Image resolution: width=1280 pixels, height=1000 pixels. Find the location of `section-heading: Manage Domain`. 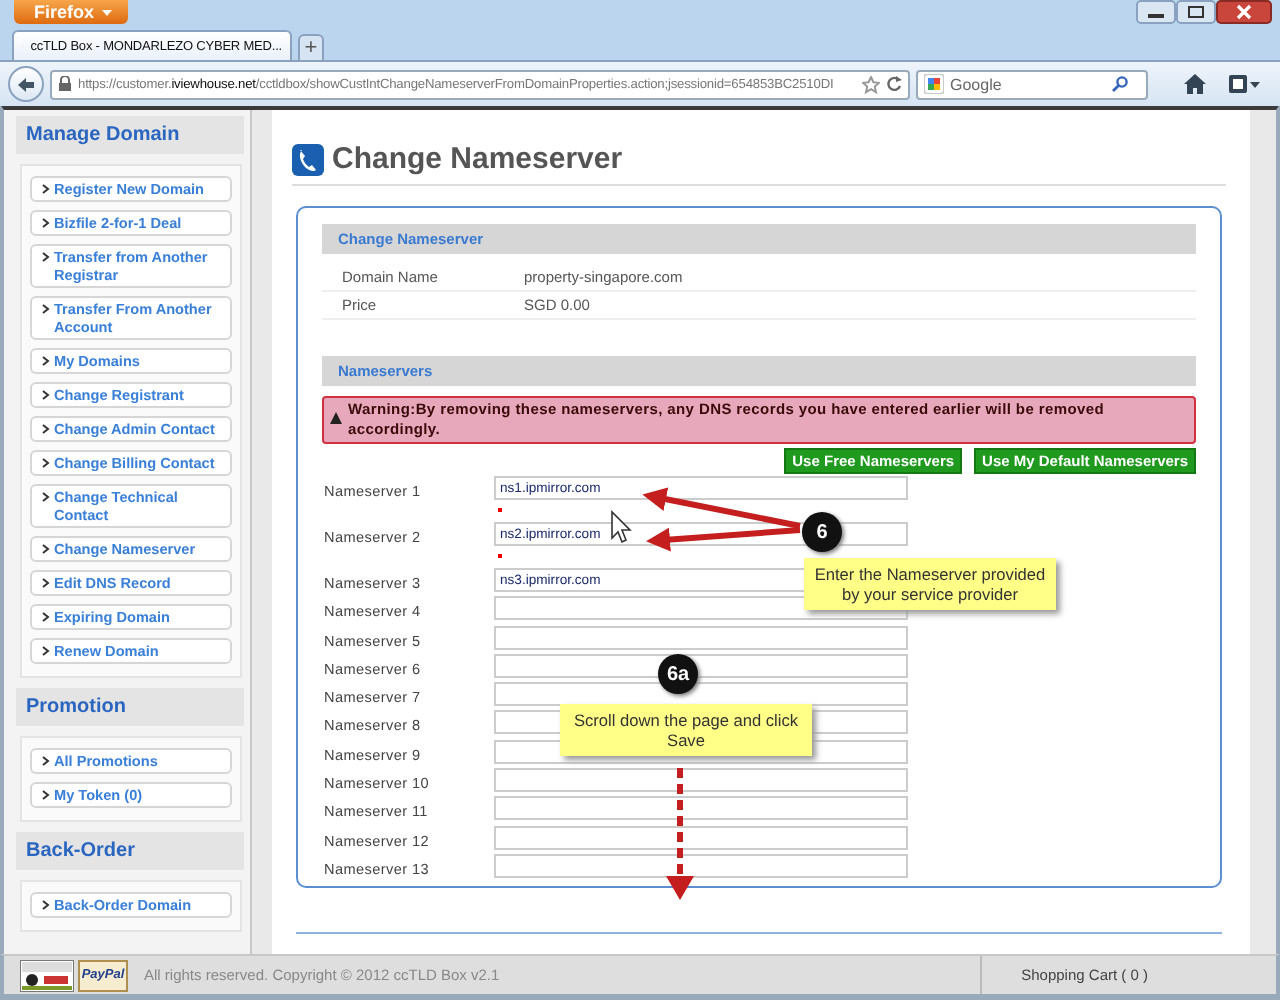

section-heading: Manage Domain is located at coordinates (130, 135).